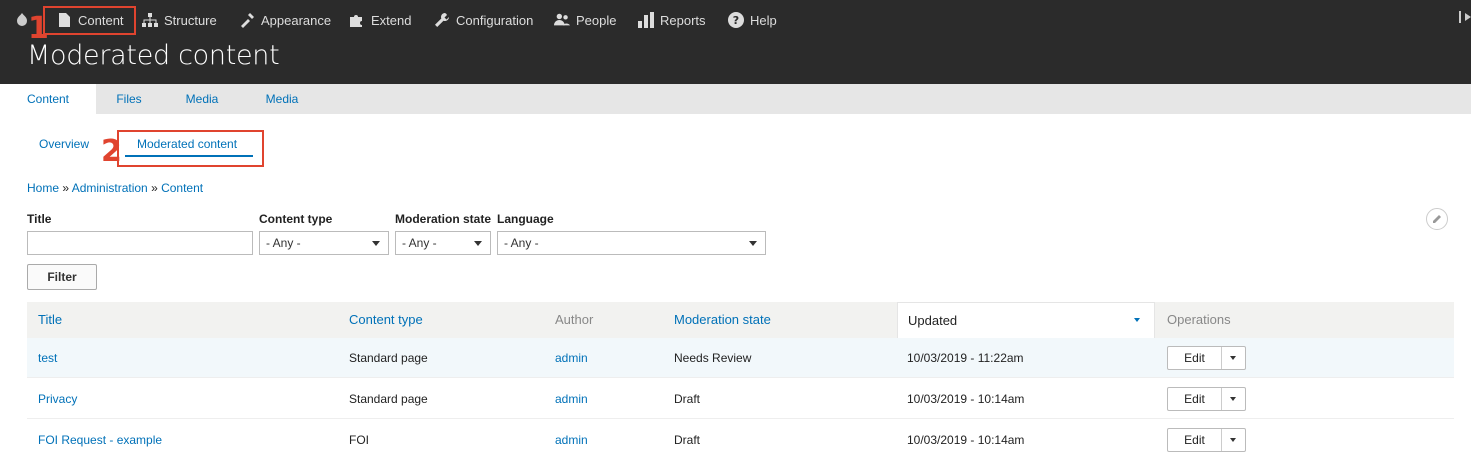 The height and width of the screenshot is (460, 1471). I want to click on annotation-number-1: 1, so click(38, 28).